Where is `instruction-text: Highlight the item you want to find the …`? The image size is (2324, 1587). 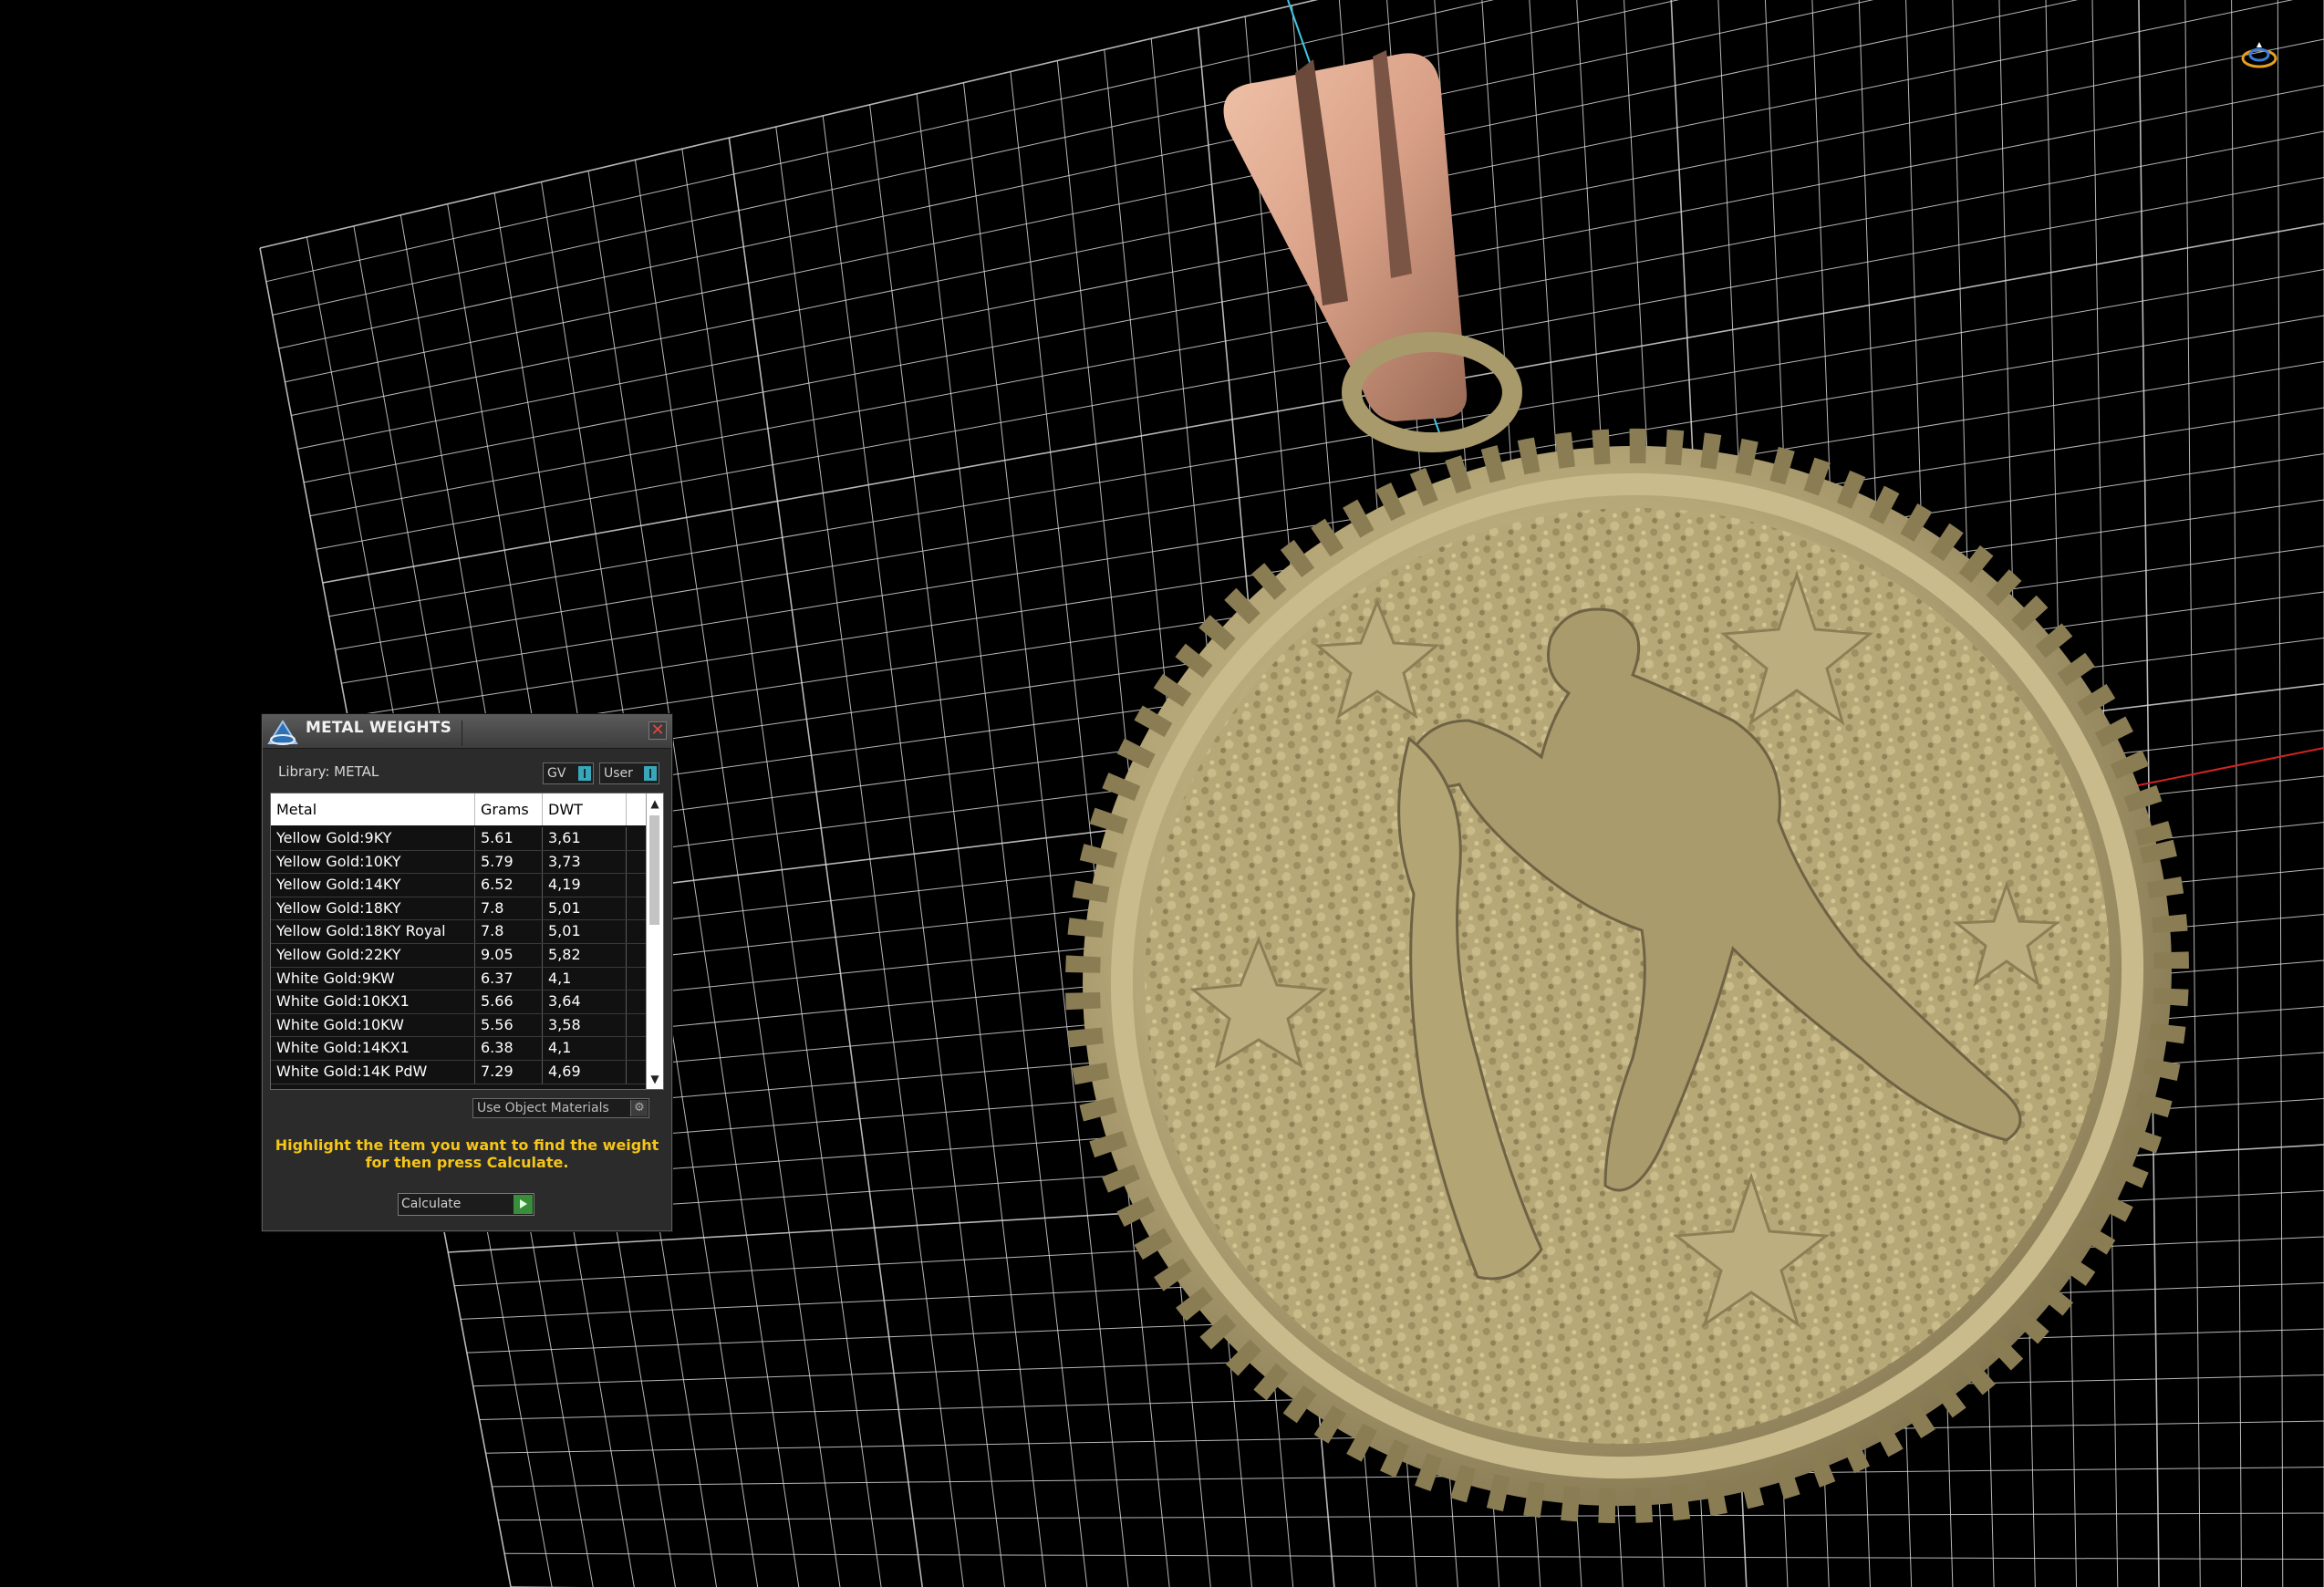 instruction-text: Highlight the item you want to find the … is located at coordinates (467, 1153).